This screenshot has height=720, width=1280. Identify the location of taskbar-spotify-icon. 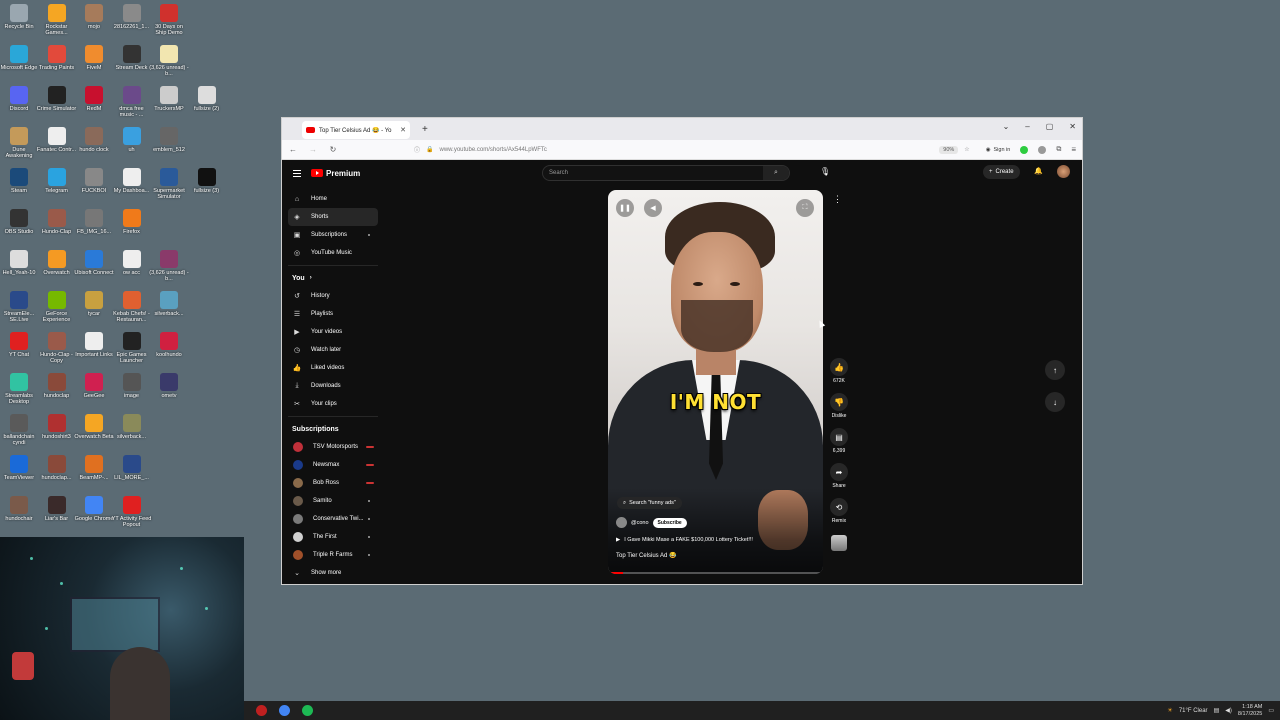
(307, 710).